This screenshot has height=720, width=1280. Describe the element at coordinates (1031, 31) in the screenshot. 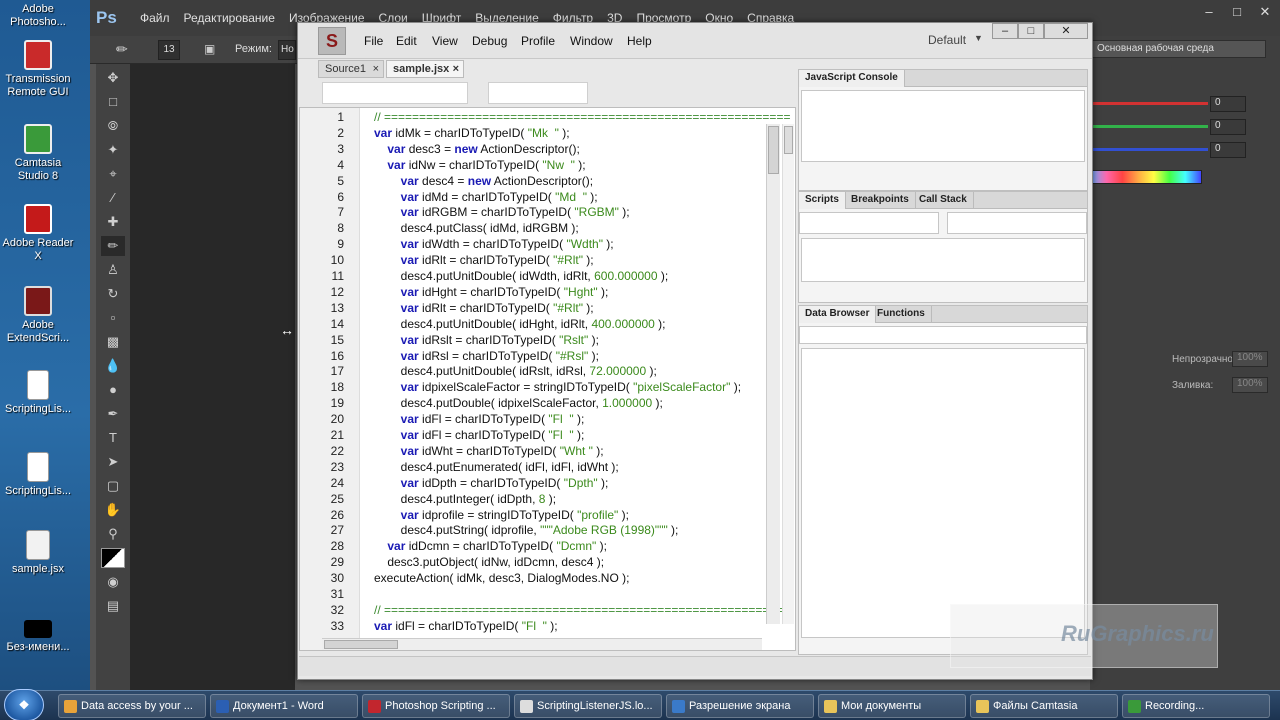

I see `maximize-icon: □` at that location.